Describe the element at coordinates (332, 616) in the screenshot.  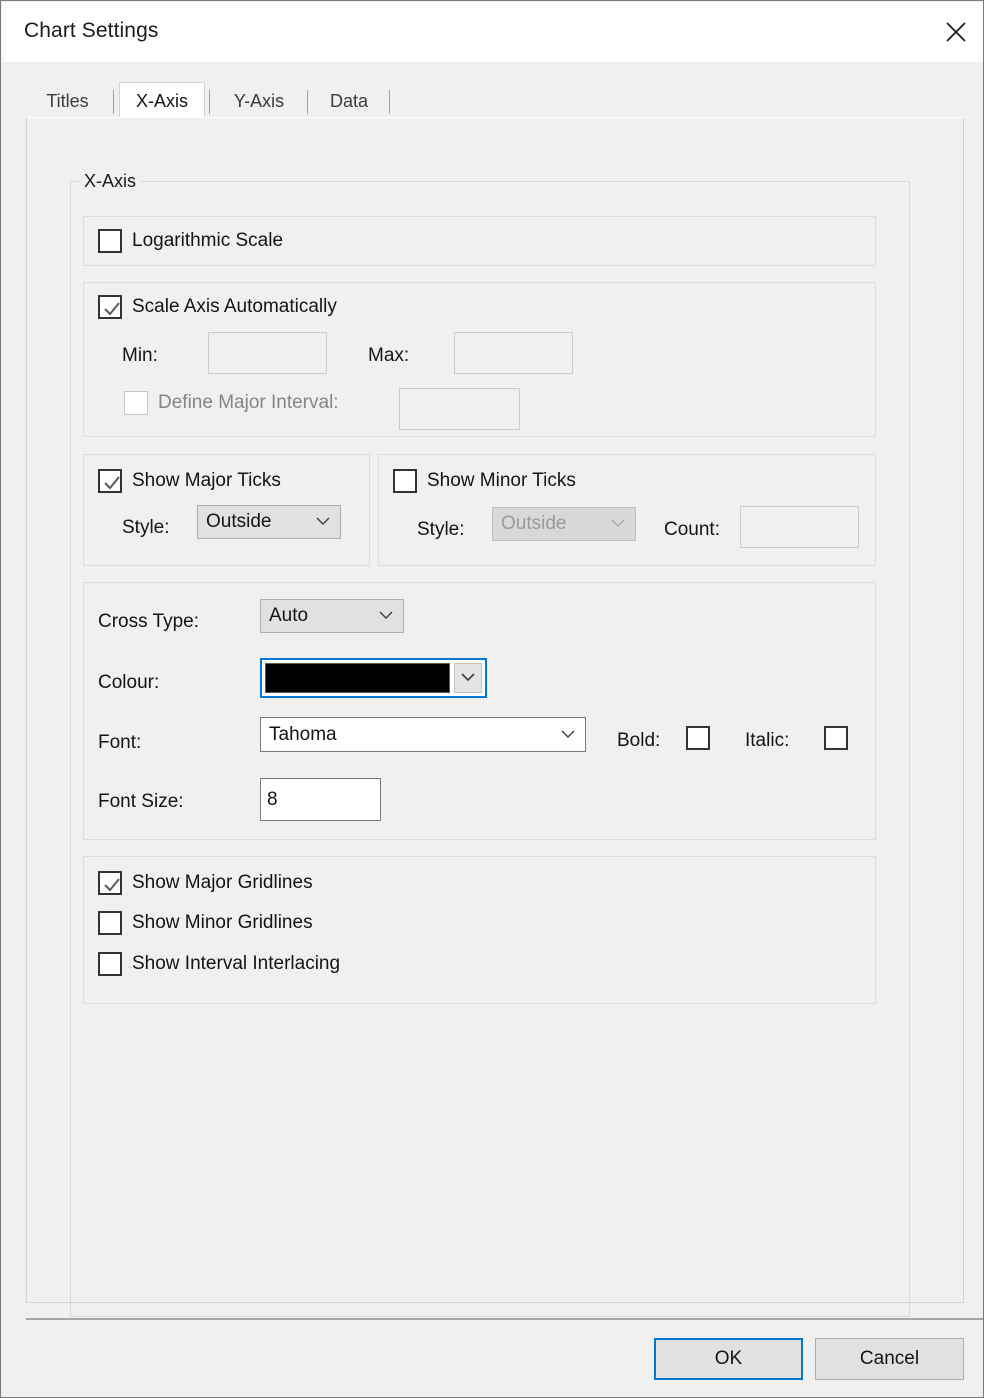
I see `cross-type-dropdown: Auto` at that location.